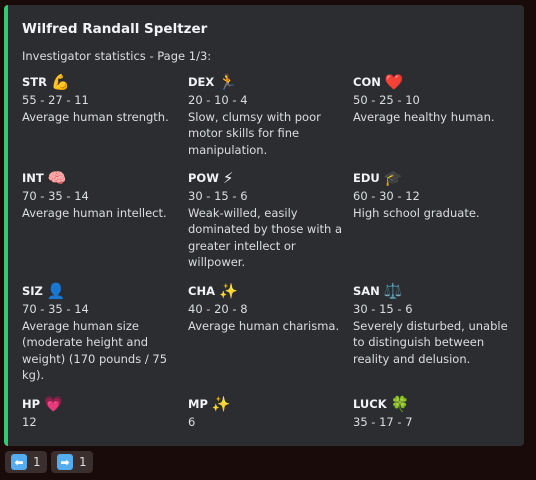  What do you see at coordinates (53, 403) in the screenshot?
I see `pink-heart-icon: 💗` at bounding box center [53, 403].